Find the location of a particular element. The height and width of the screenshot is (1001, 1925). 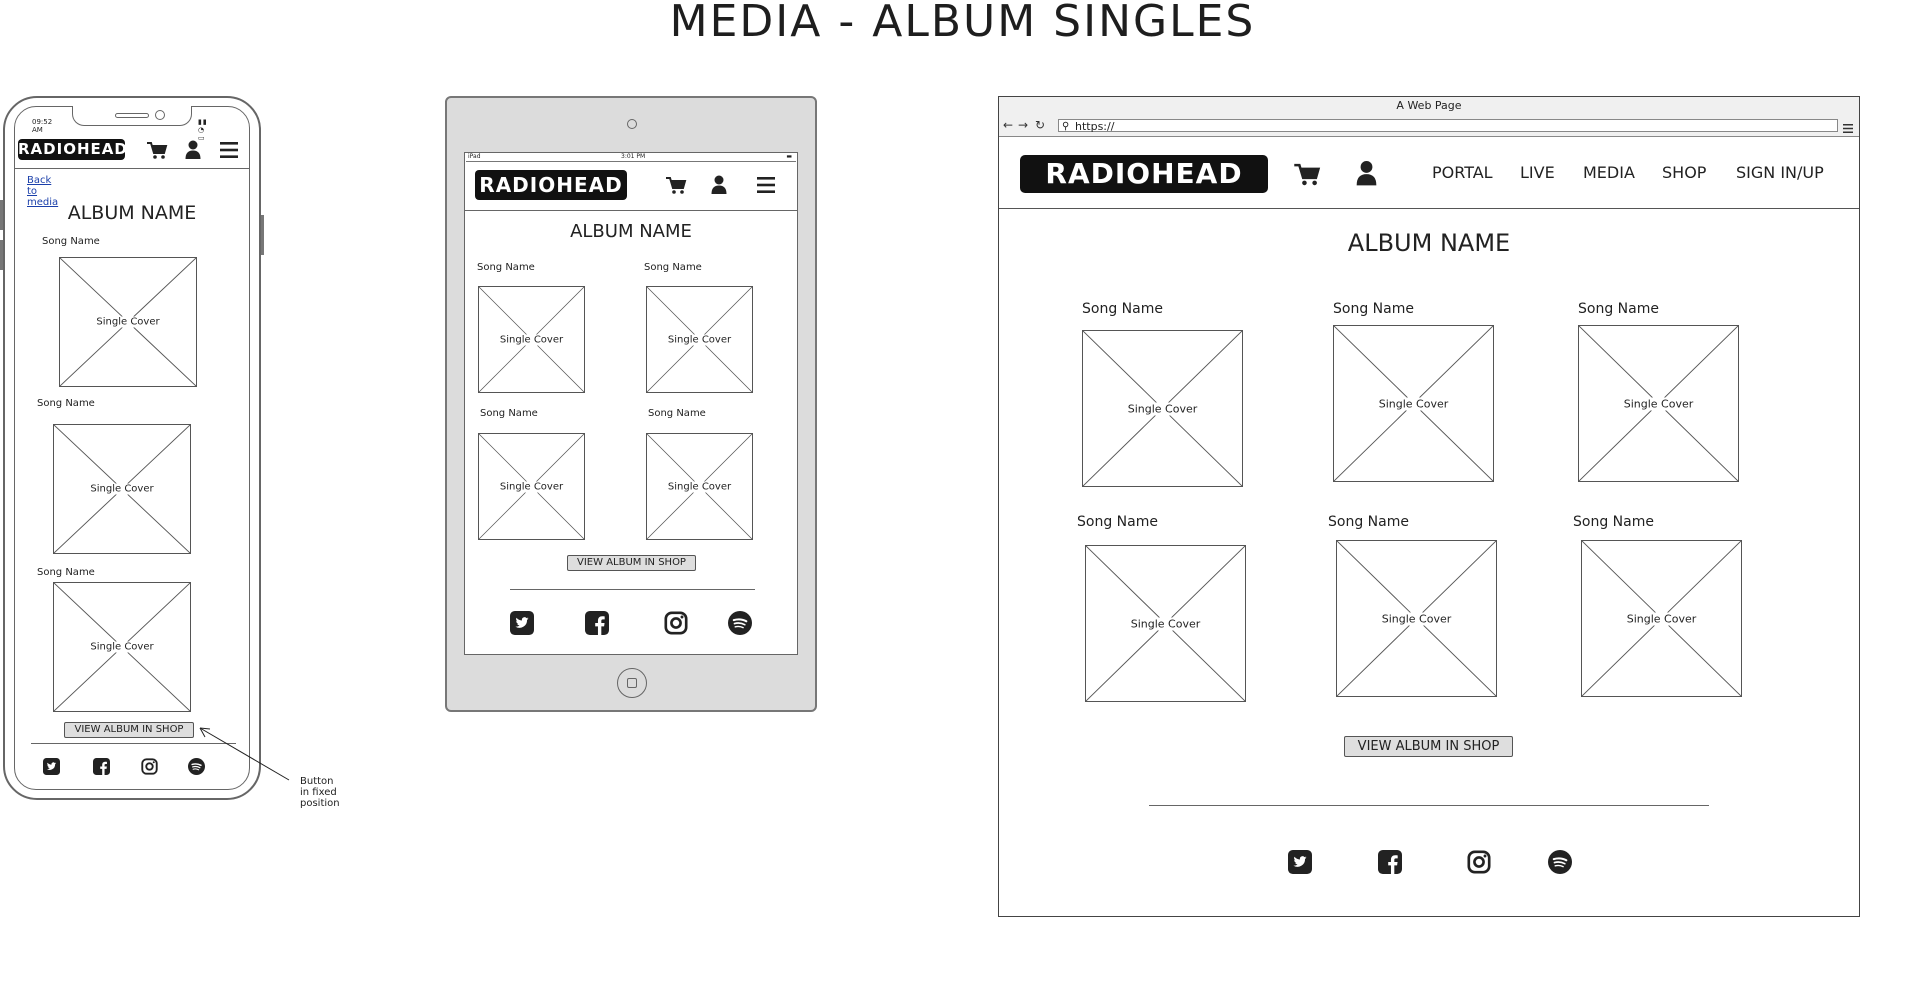

nav-live: LIVE is located at coordinates (1537, 172).